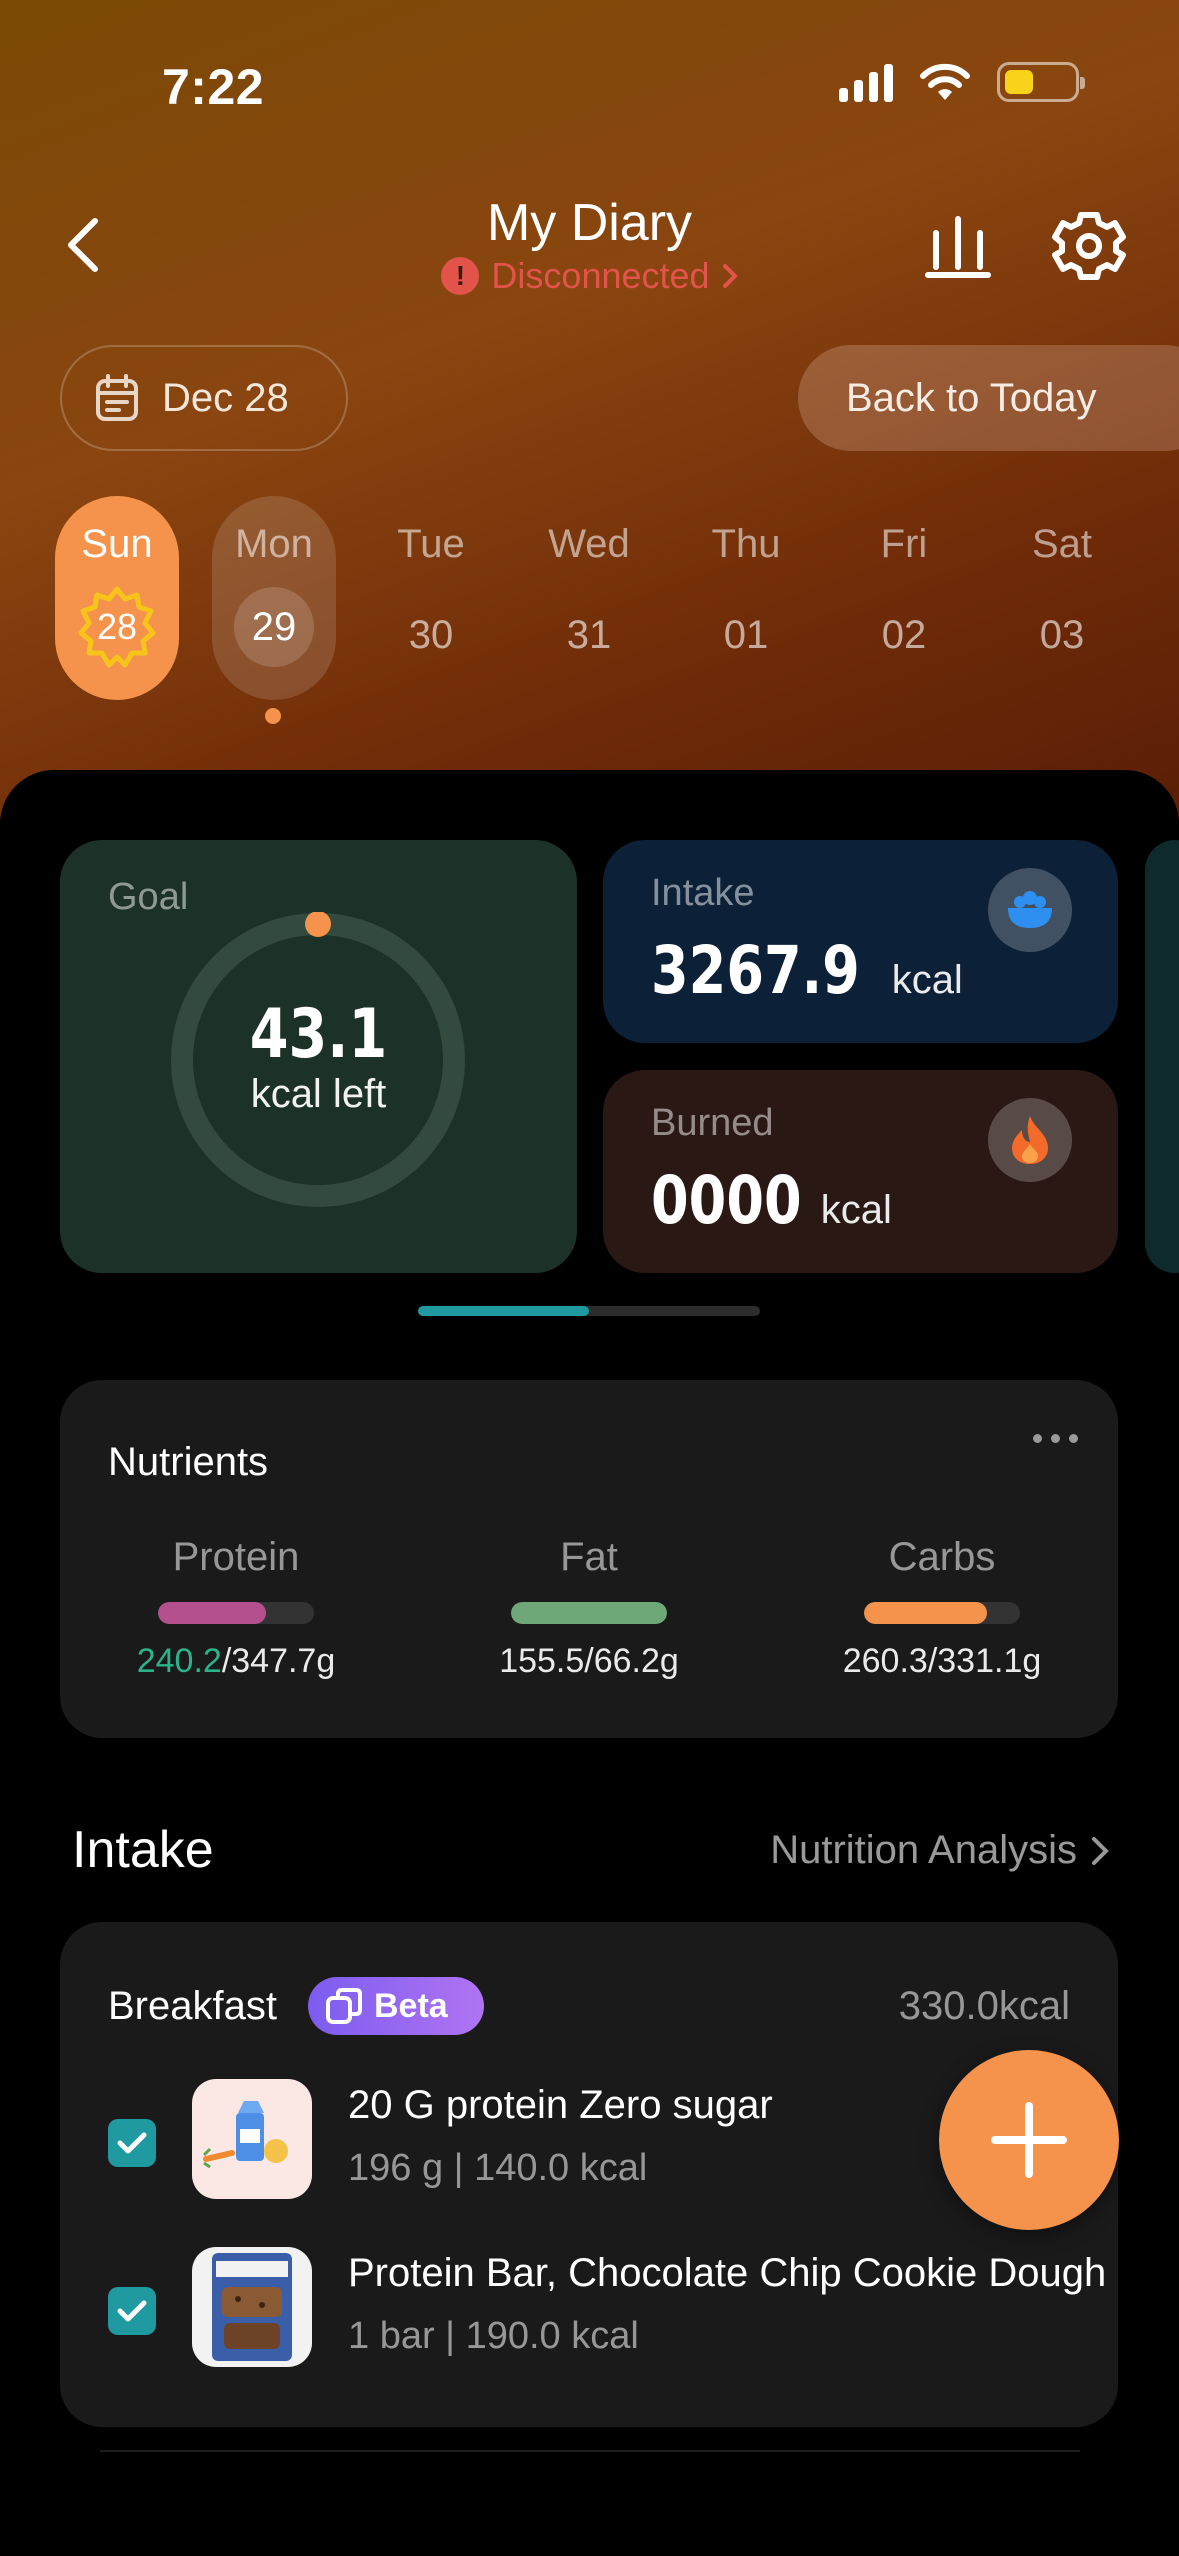  Describe the element at coordinates (600, 275) in the screenshot. I see `connection-status-label: Disconnected` at that location.